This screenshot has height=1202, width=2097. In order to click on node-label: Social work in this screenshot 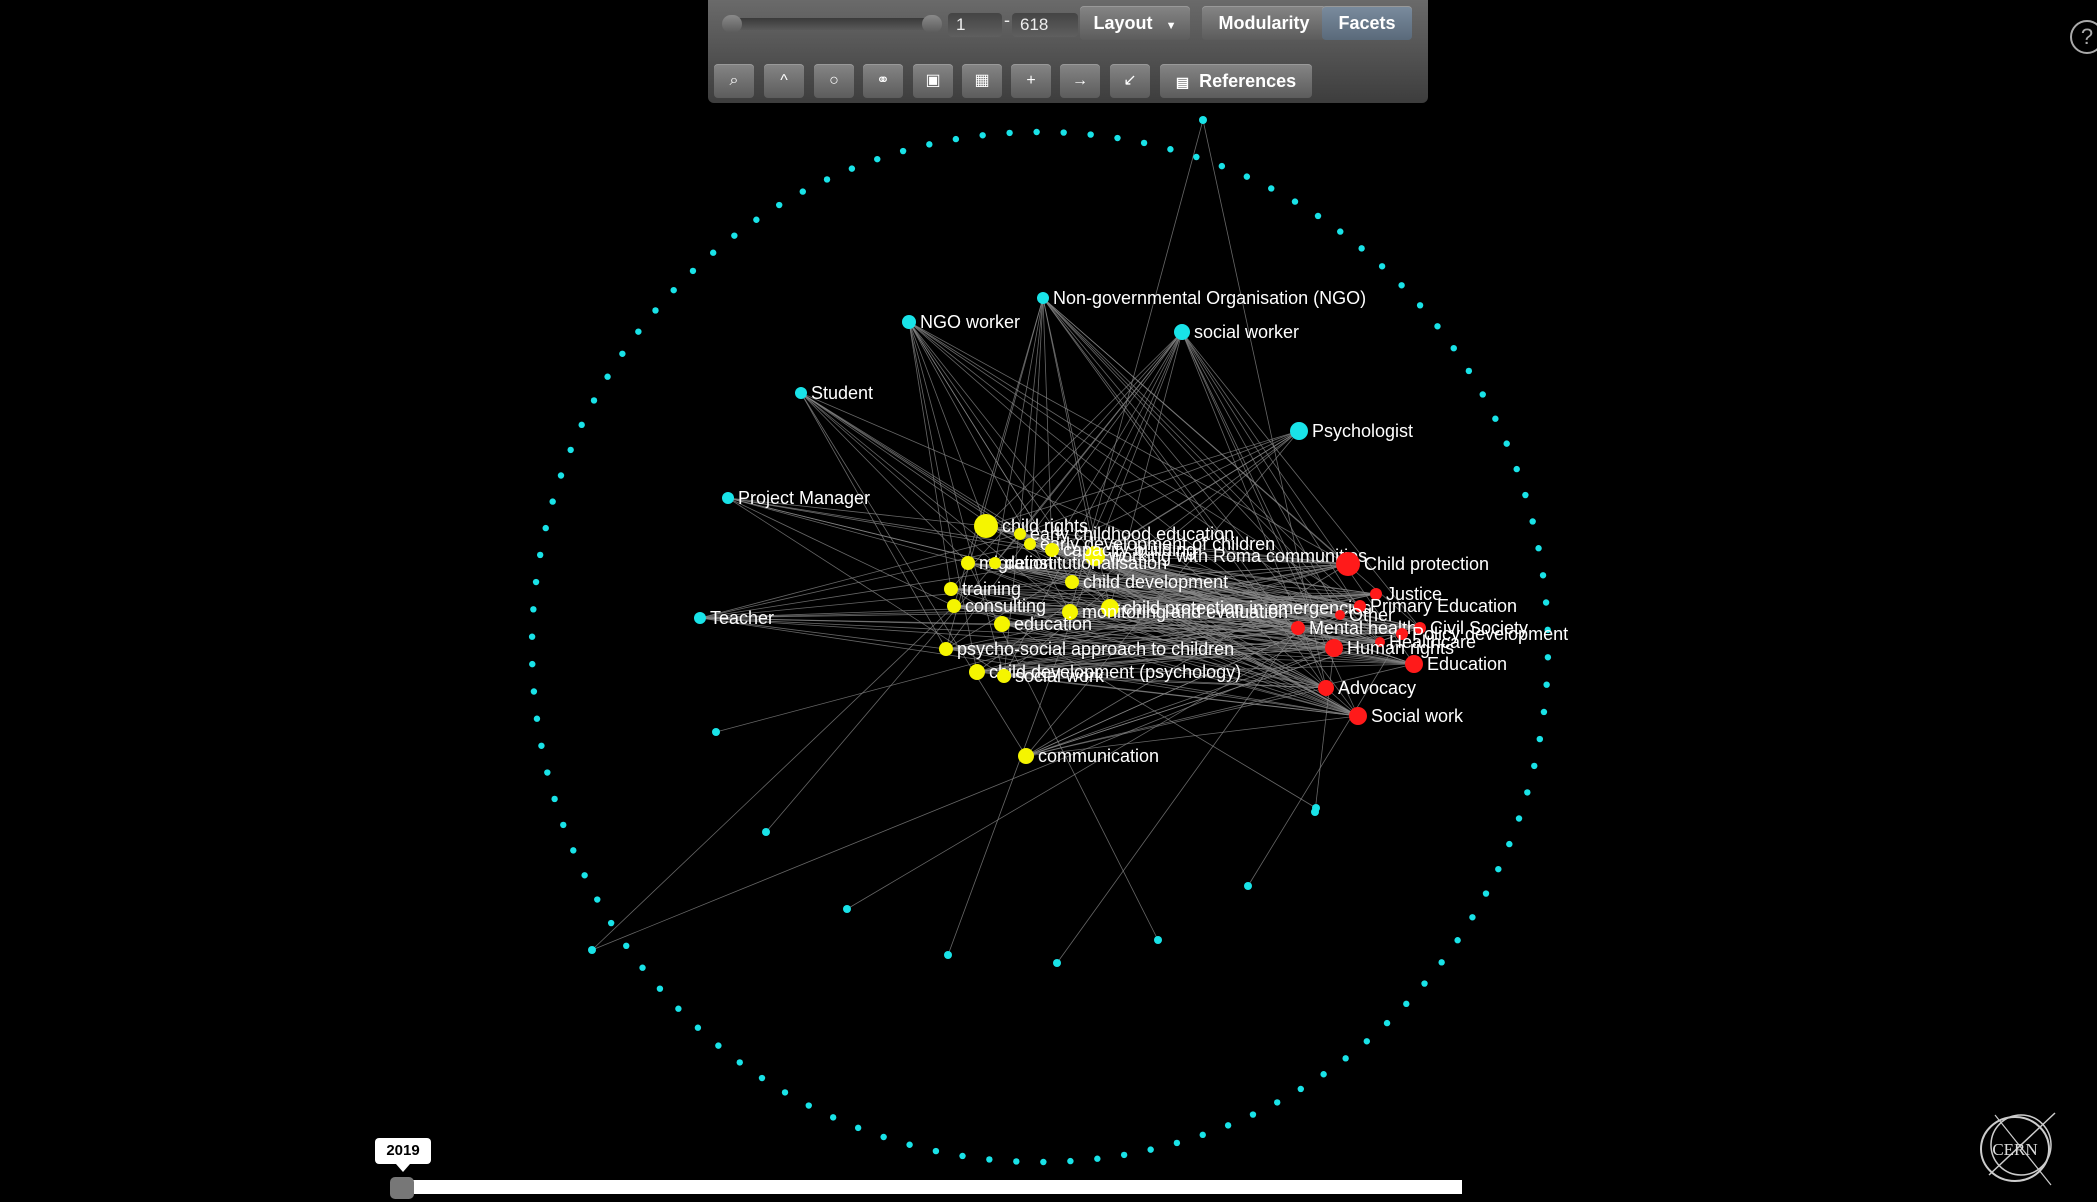, I will do `click(1417, 716)`.